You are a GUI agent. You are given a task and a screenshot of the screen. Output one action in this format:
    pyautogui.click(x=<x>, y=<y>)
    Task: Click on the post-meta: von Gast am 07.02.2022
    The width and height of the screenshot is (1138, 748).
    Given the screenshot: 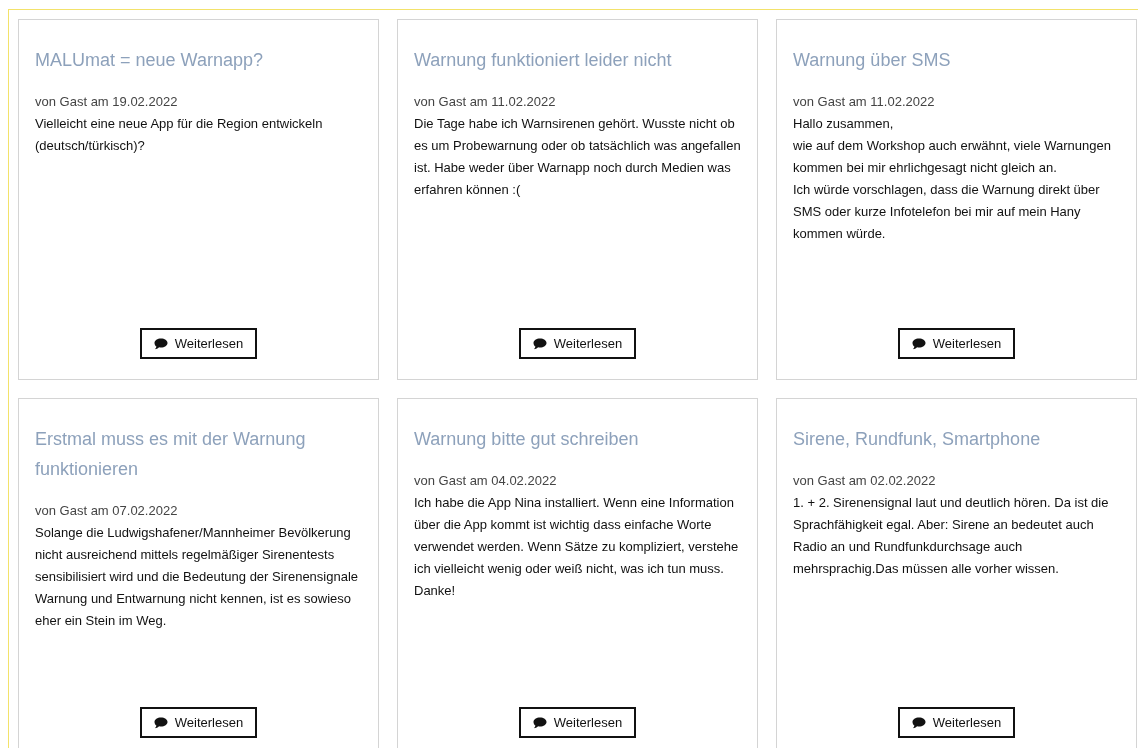 What is the action you would take?
    pyautogui.click(x=107, y=511)
    